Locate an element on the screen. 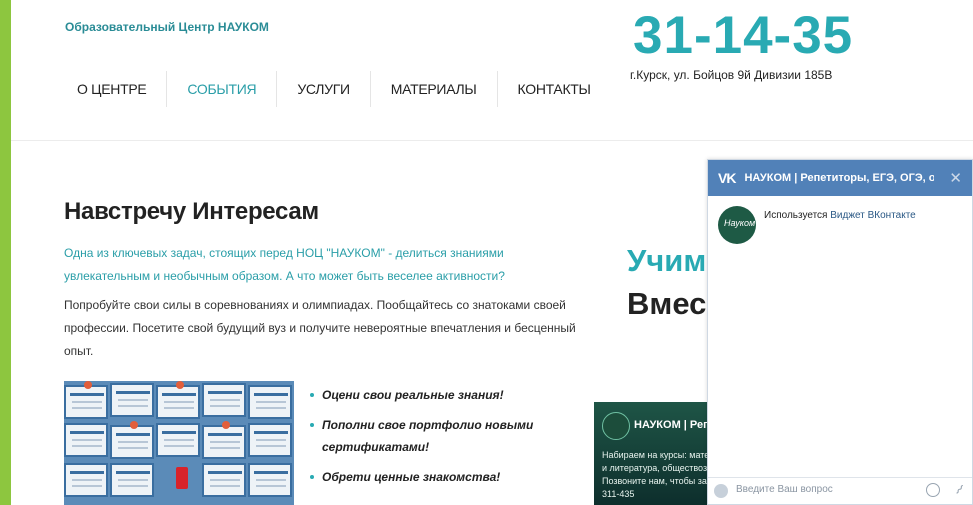 This screenshot has width=973, height=505. side-title-line1: Учимся is located at coordinates (667, 260).